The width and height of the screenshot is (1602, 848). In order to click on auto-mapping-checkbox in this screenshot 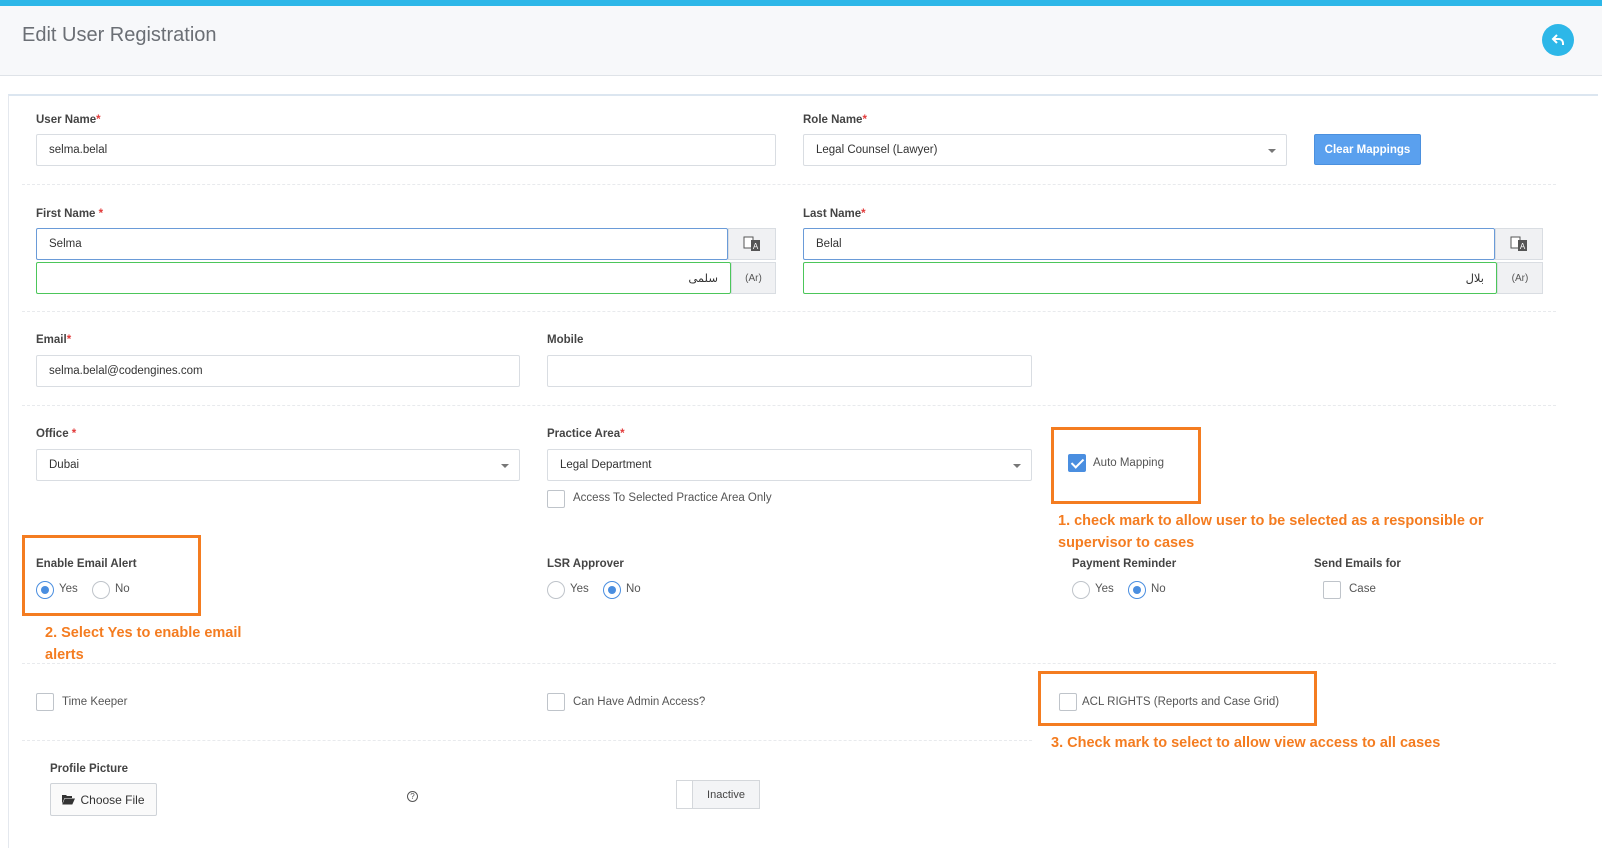, I will do `click(1077, 463)`.